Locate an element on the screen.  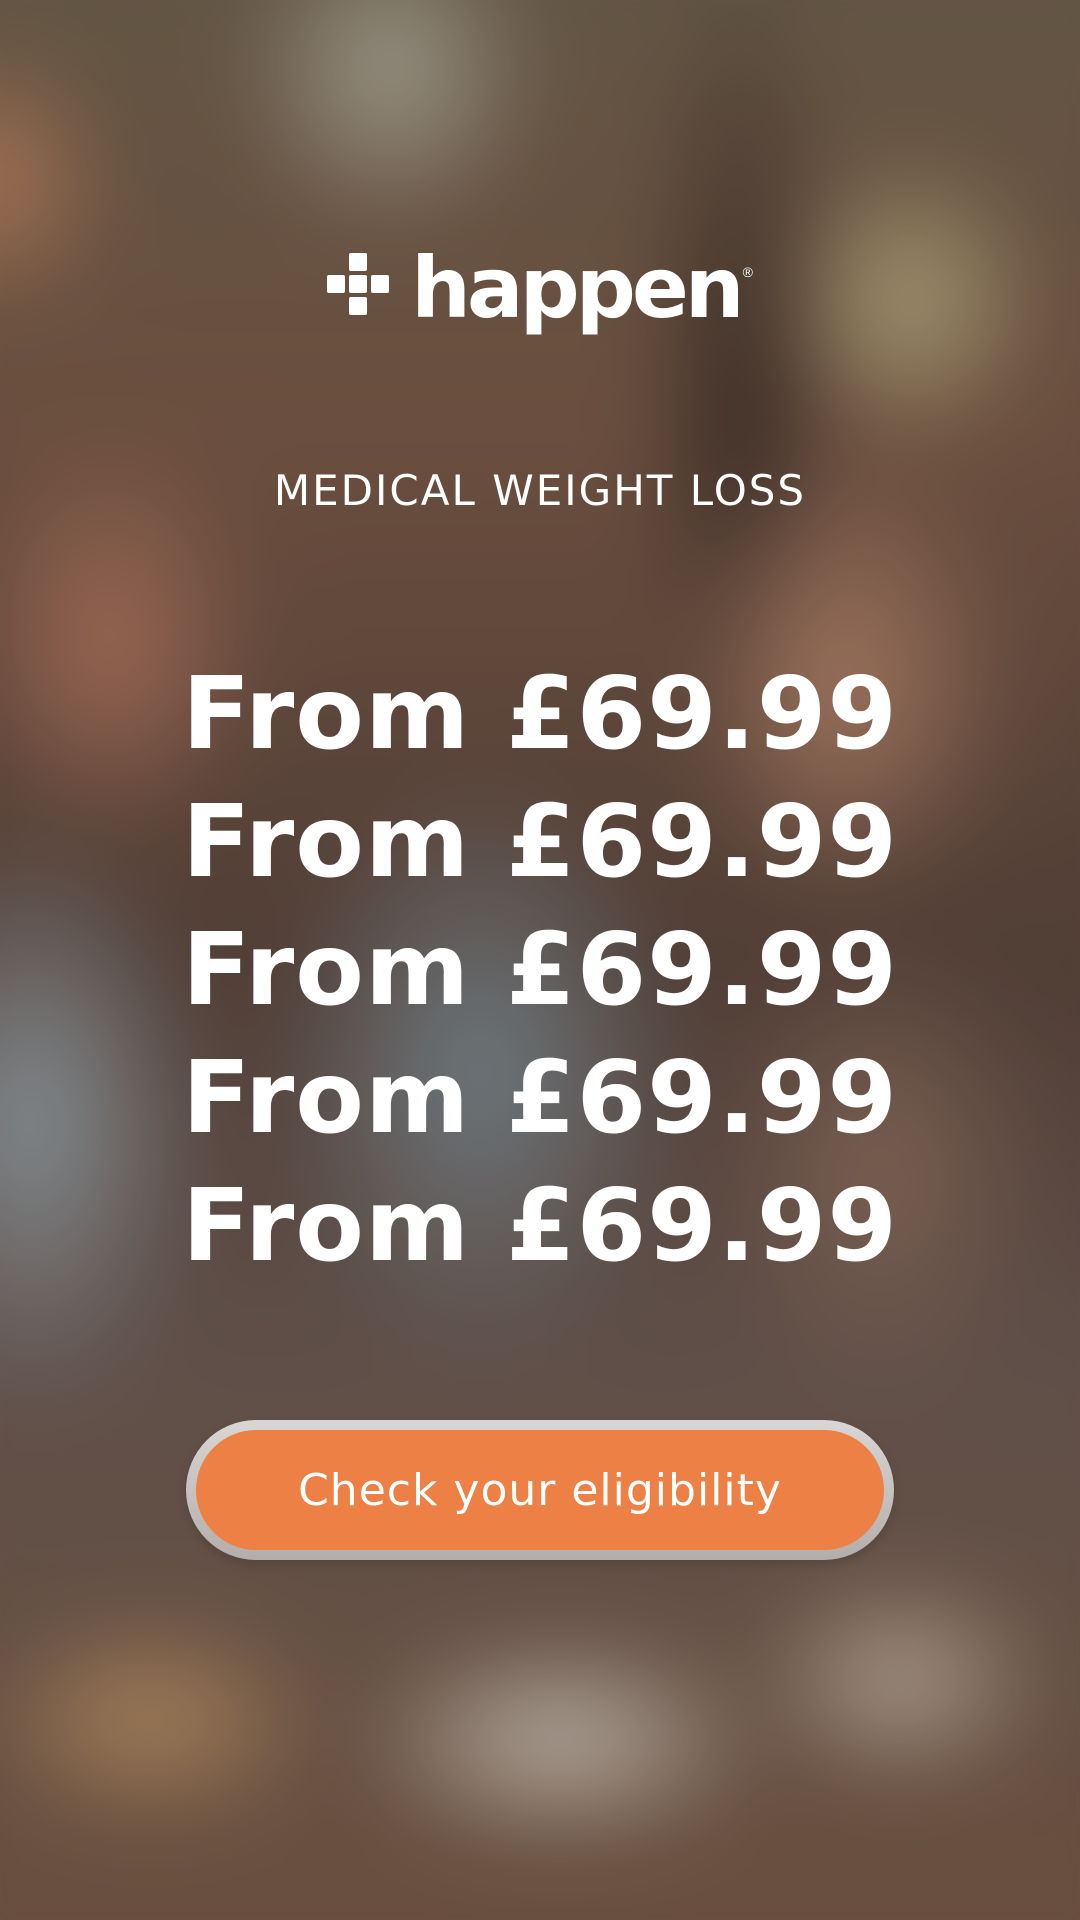
check-eligibility-button: Check your eligibility is located at coordinates (540, 1490).